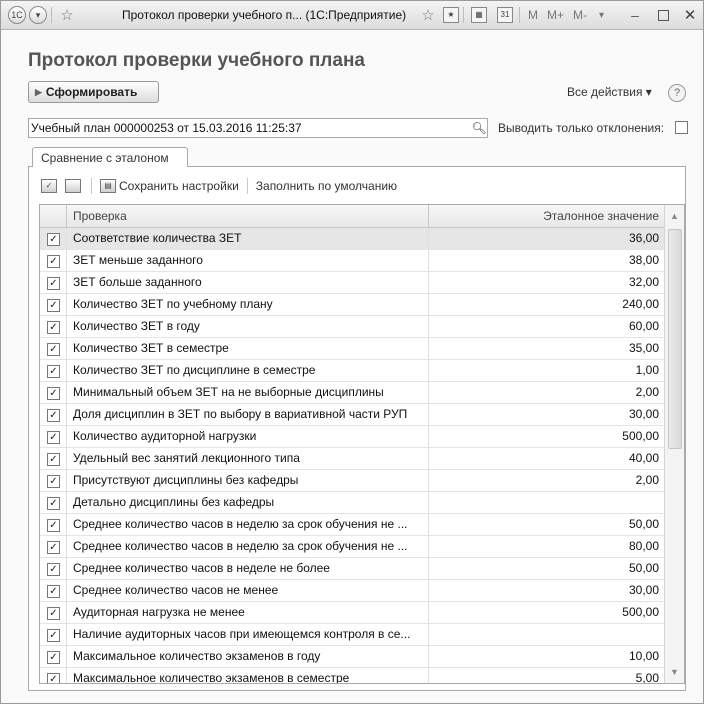  I want to click on more-dropdown-button: ▾, so click(601, 15).